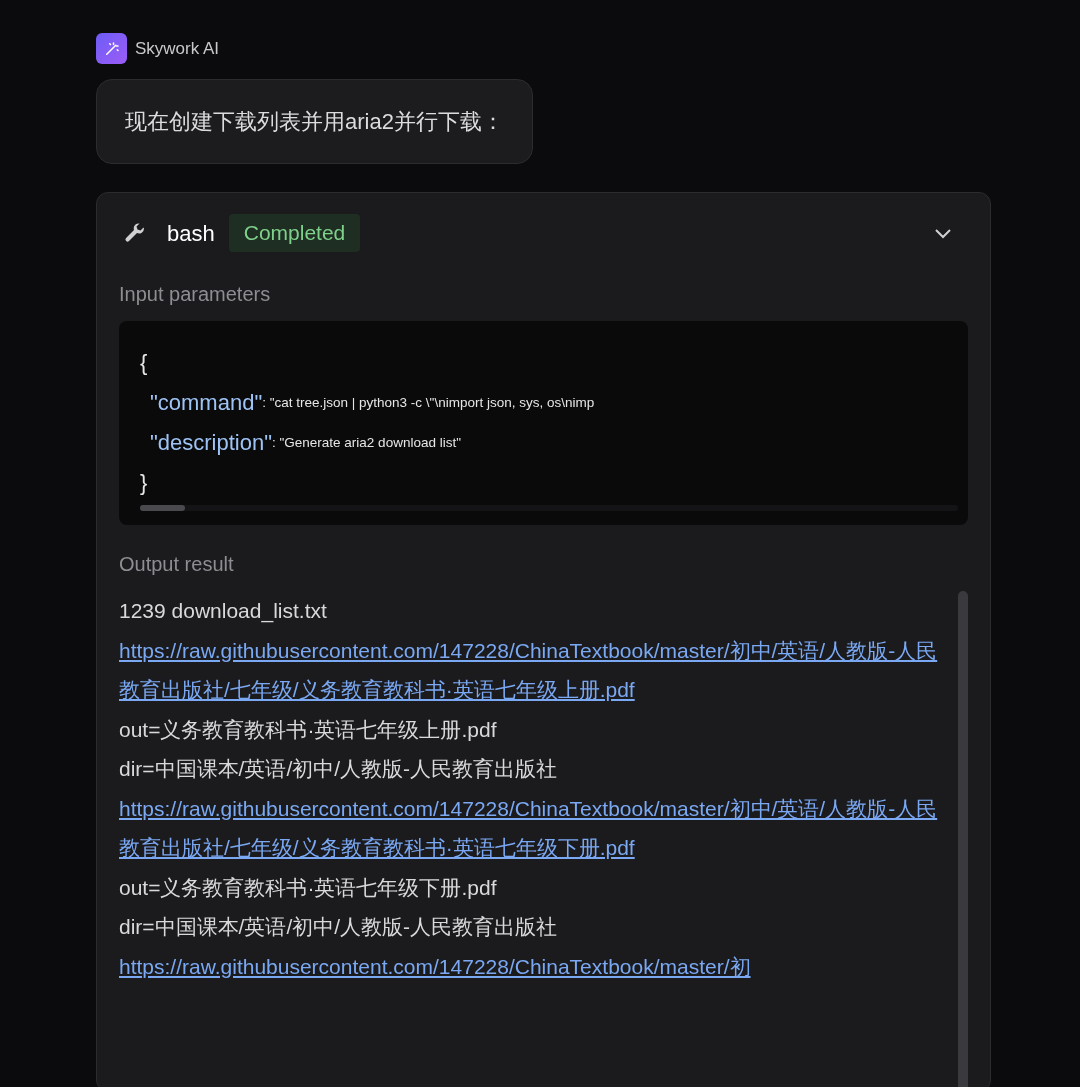  Describe the element at coordinates (536, 828) in the screenshot. I see `download-link: https://raw.githubusercontent.com/147228/ChinaTextbook/master/初中/英语/人教版-人民教育出版社/七年级/义务教育教科书·英语七年级下册.pdf` at that location.